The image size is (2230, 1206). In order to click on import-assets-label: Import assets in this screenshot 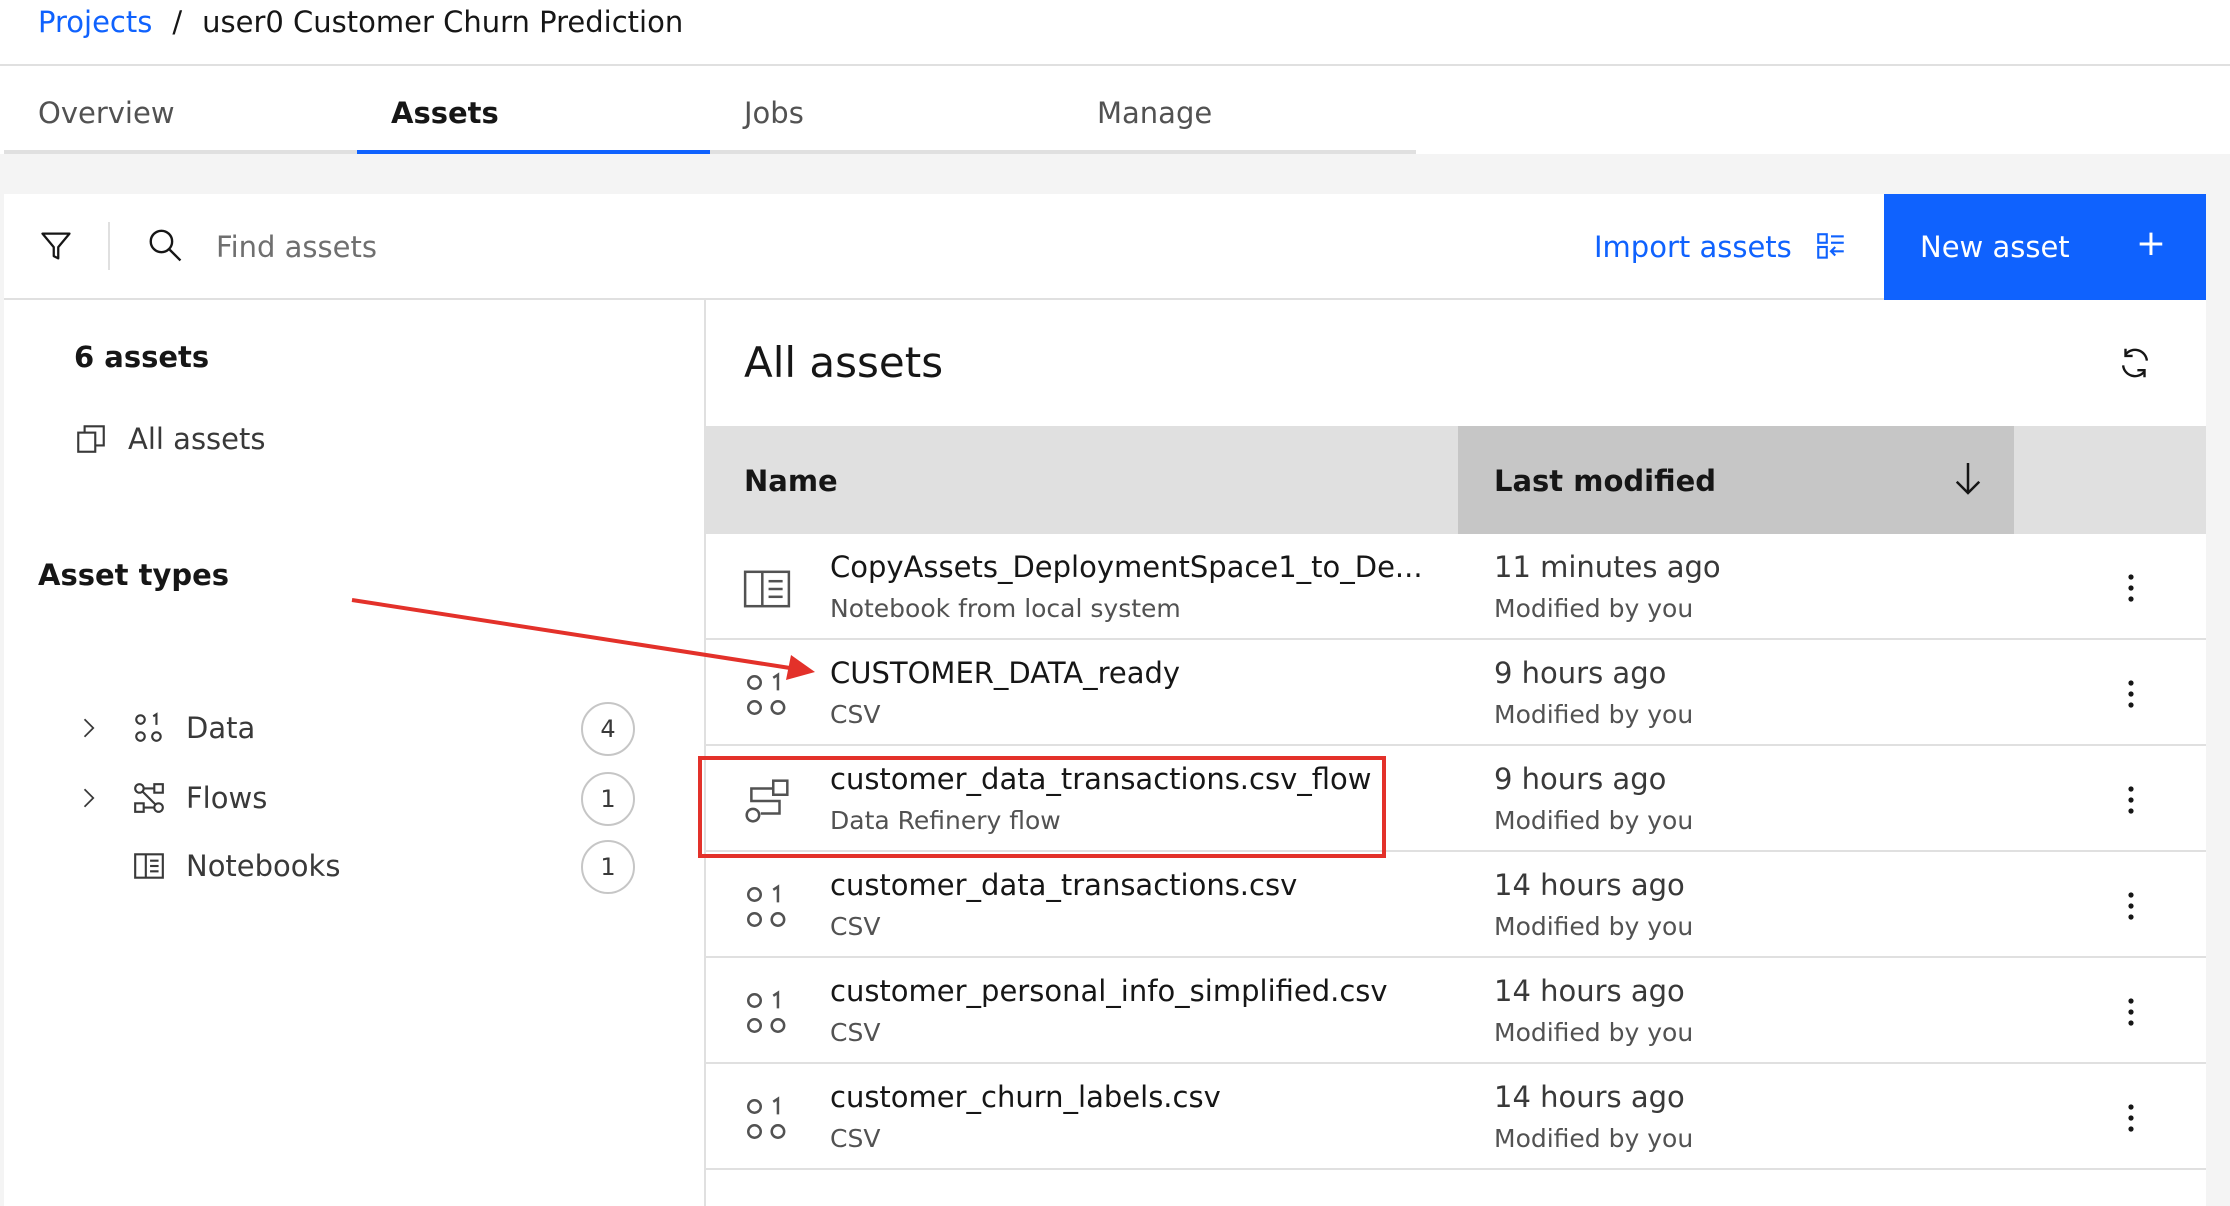, I will do `click(1693, 247)`.